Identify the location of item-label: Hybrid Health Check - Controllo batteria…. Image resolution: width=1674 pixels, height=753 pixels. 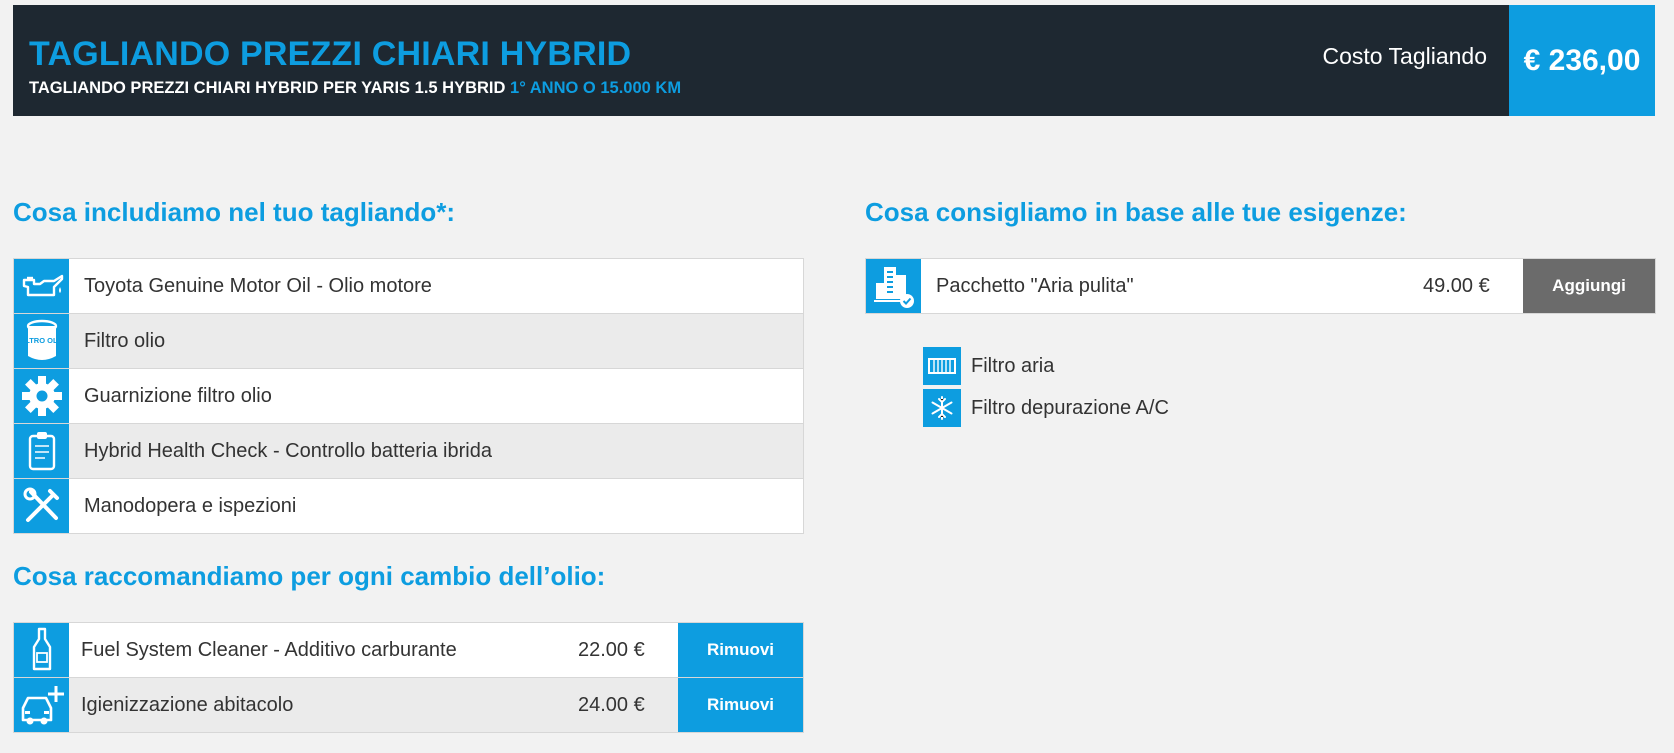
(288, 451).